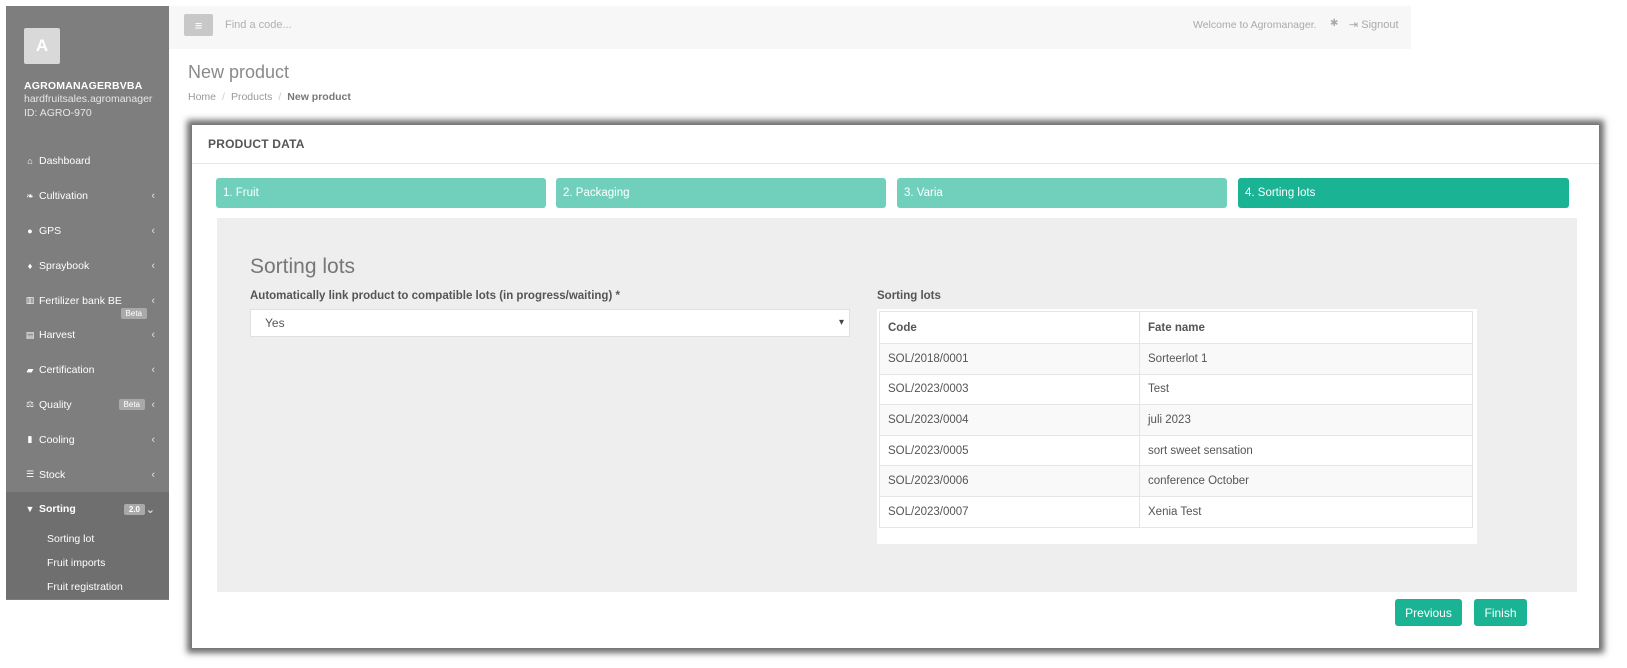 The height and width of the screenshot is (668, 1627). What do you see at coordinates (134, 509) in the screenshot?
I see `version-badge: 2.0` at bounding box center [134, 509].